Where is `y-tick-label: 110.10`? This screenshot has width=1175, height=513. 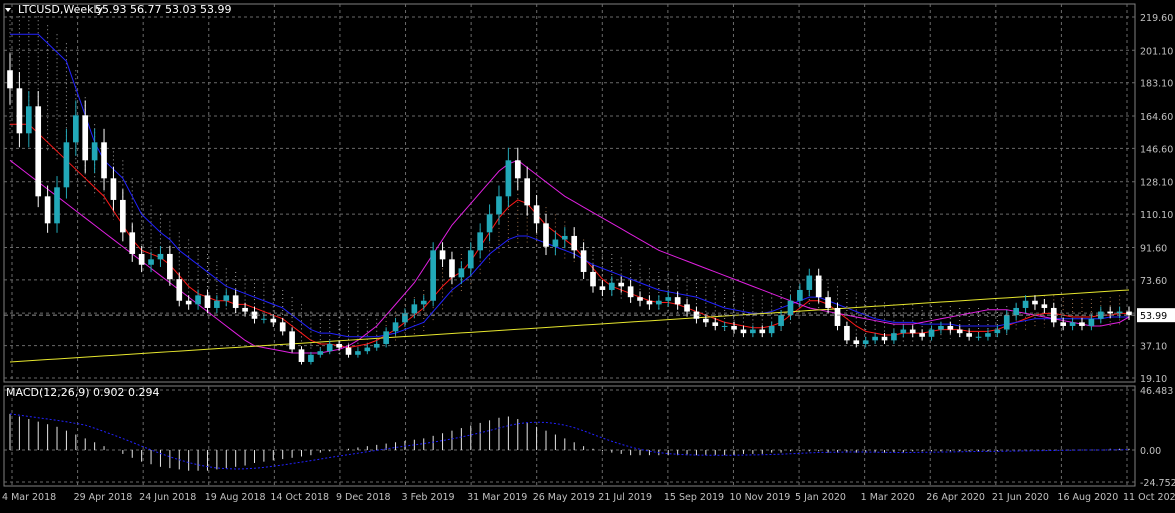 y-tick-label: 110.10 is located at coordinates (1156, 215).